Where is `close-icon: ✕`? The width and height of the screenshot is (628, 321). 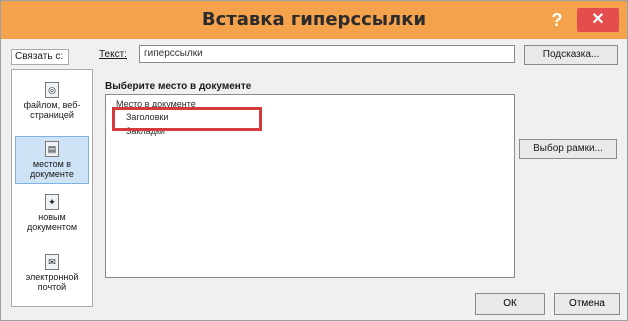
close-icon: ✕ is located at coordinates (598, 20).